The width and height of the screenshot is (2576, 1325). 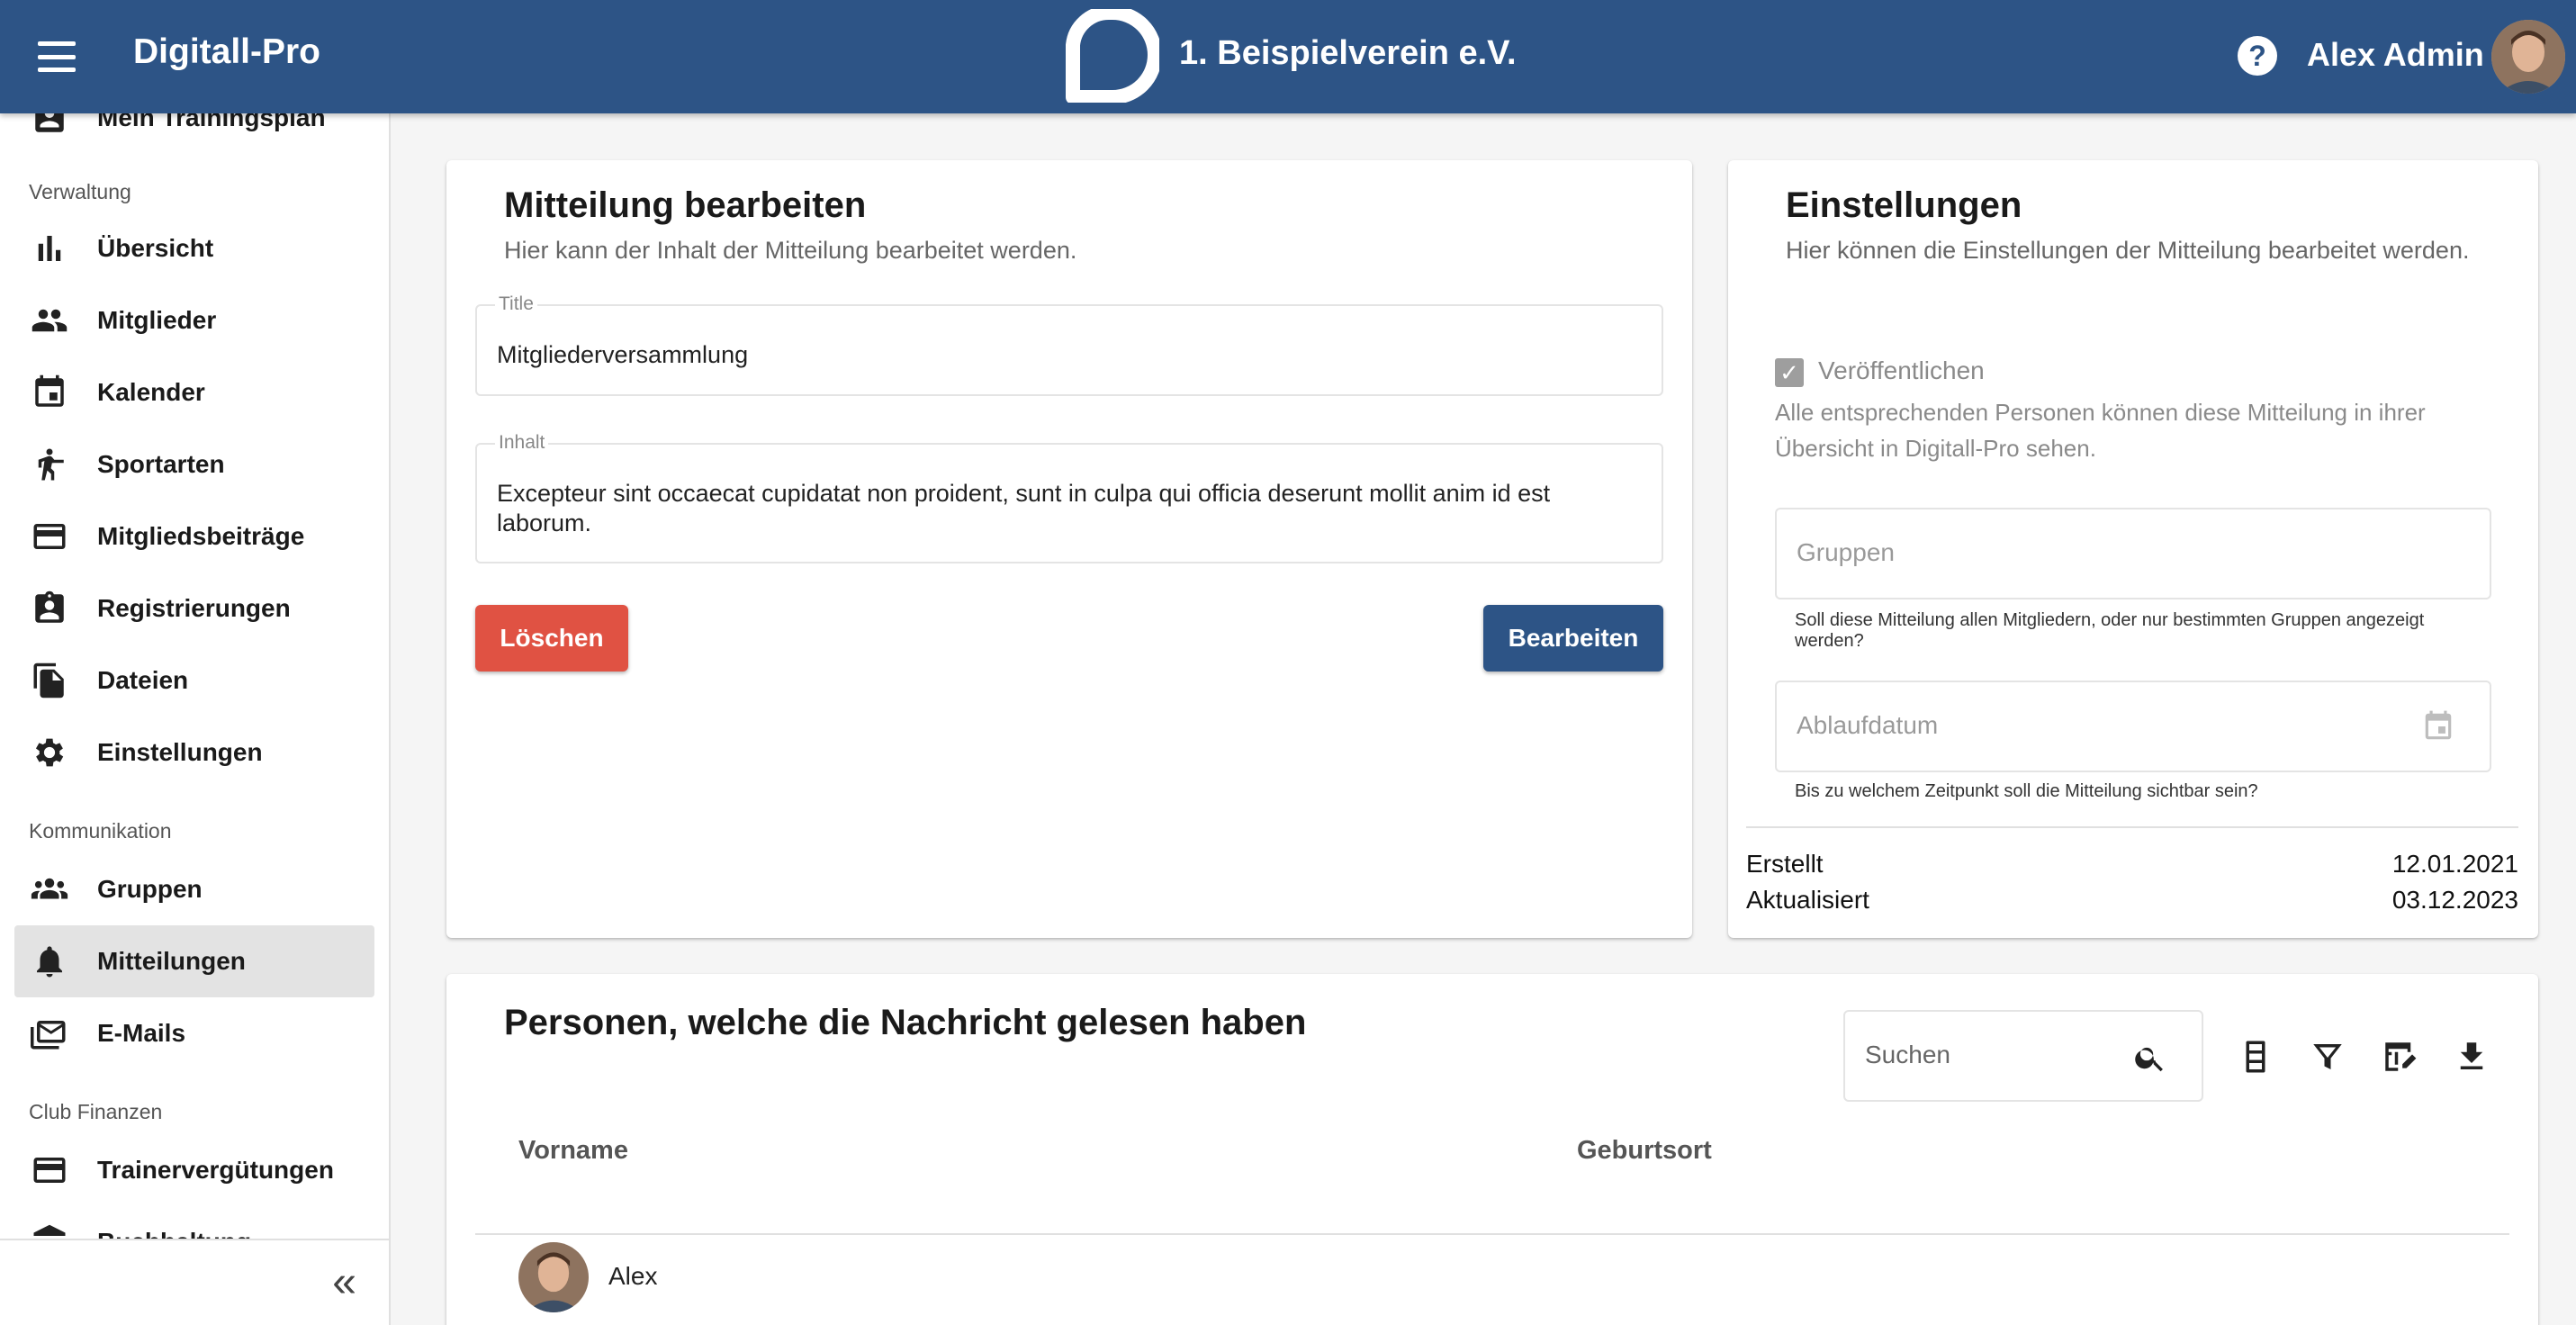 I want to click on sidebar-item-sportarten: Sportarten, so click(x=194, y=464).